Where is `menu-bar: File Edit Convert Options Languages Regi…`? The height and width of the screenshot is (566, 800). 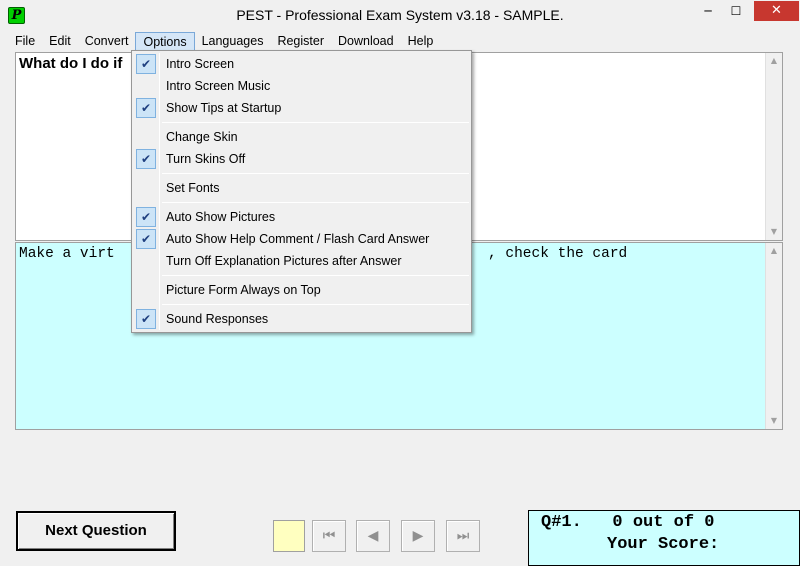 menu-bar: File Edit Convert Options Languages Regi… is located at coordinates (400, 41).